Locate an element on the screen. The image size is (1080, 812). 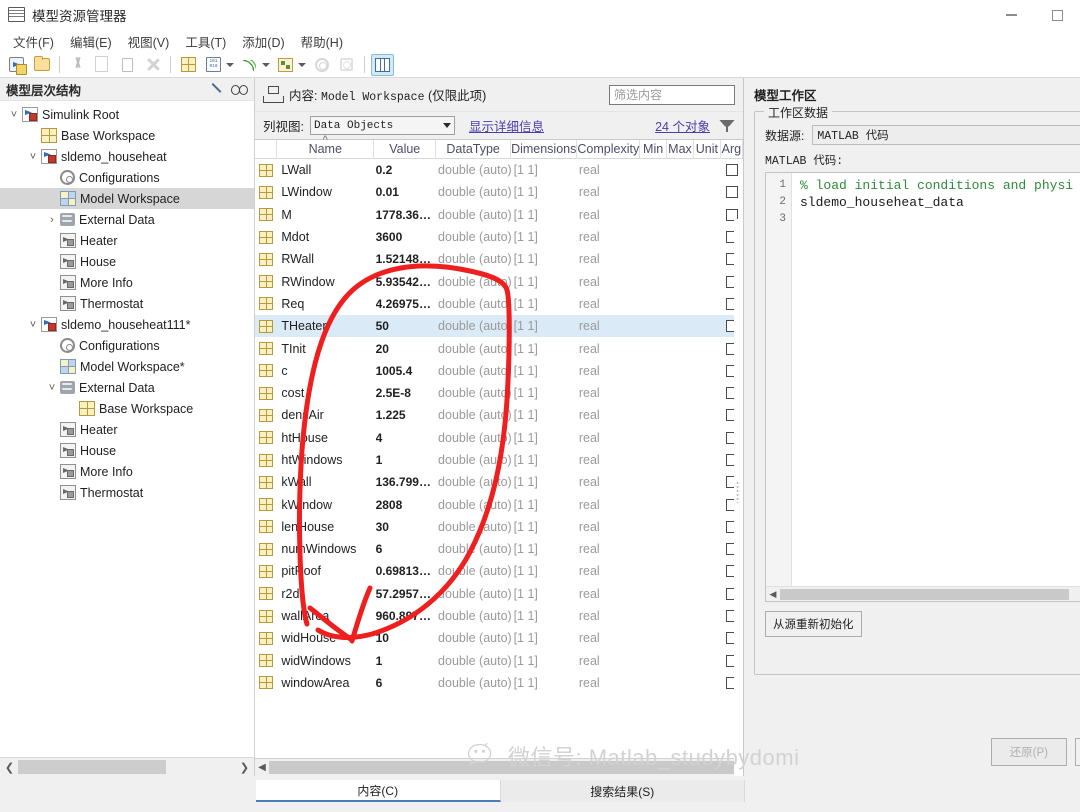
columns-button is located at coordinates (382, 64).